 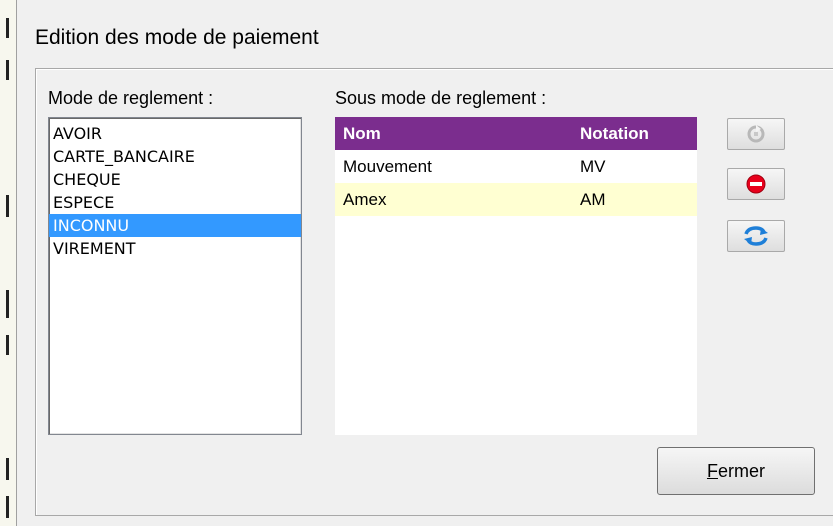 What do you see at coordinates (456, 199) in the screenshot?
I see `cell-nom: Amex` at bounding box center [456, 199].